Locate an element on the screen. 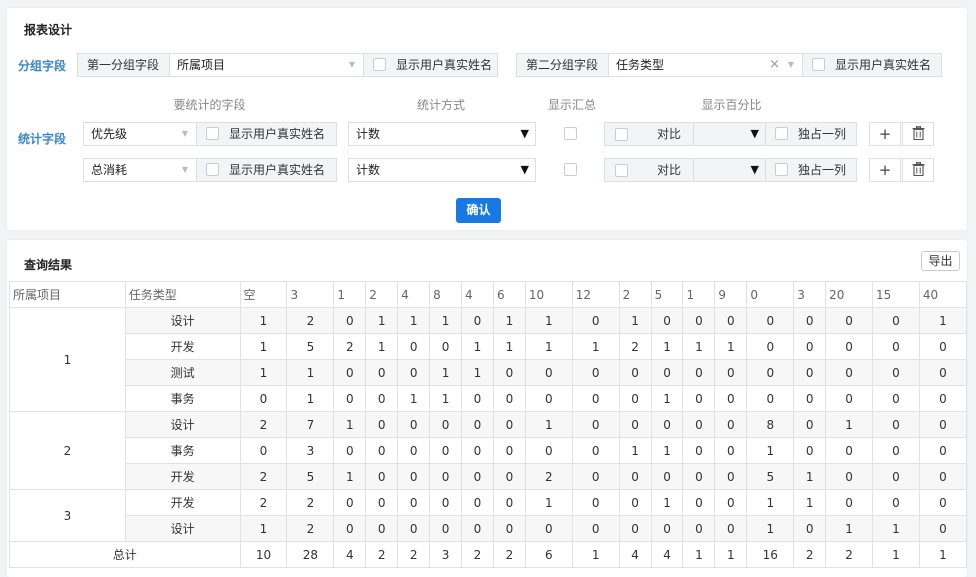  group-name-cell: 2 is located at coordinates (67, 450).